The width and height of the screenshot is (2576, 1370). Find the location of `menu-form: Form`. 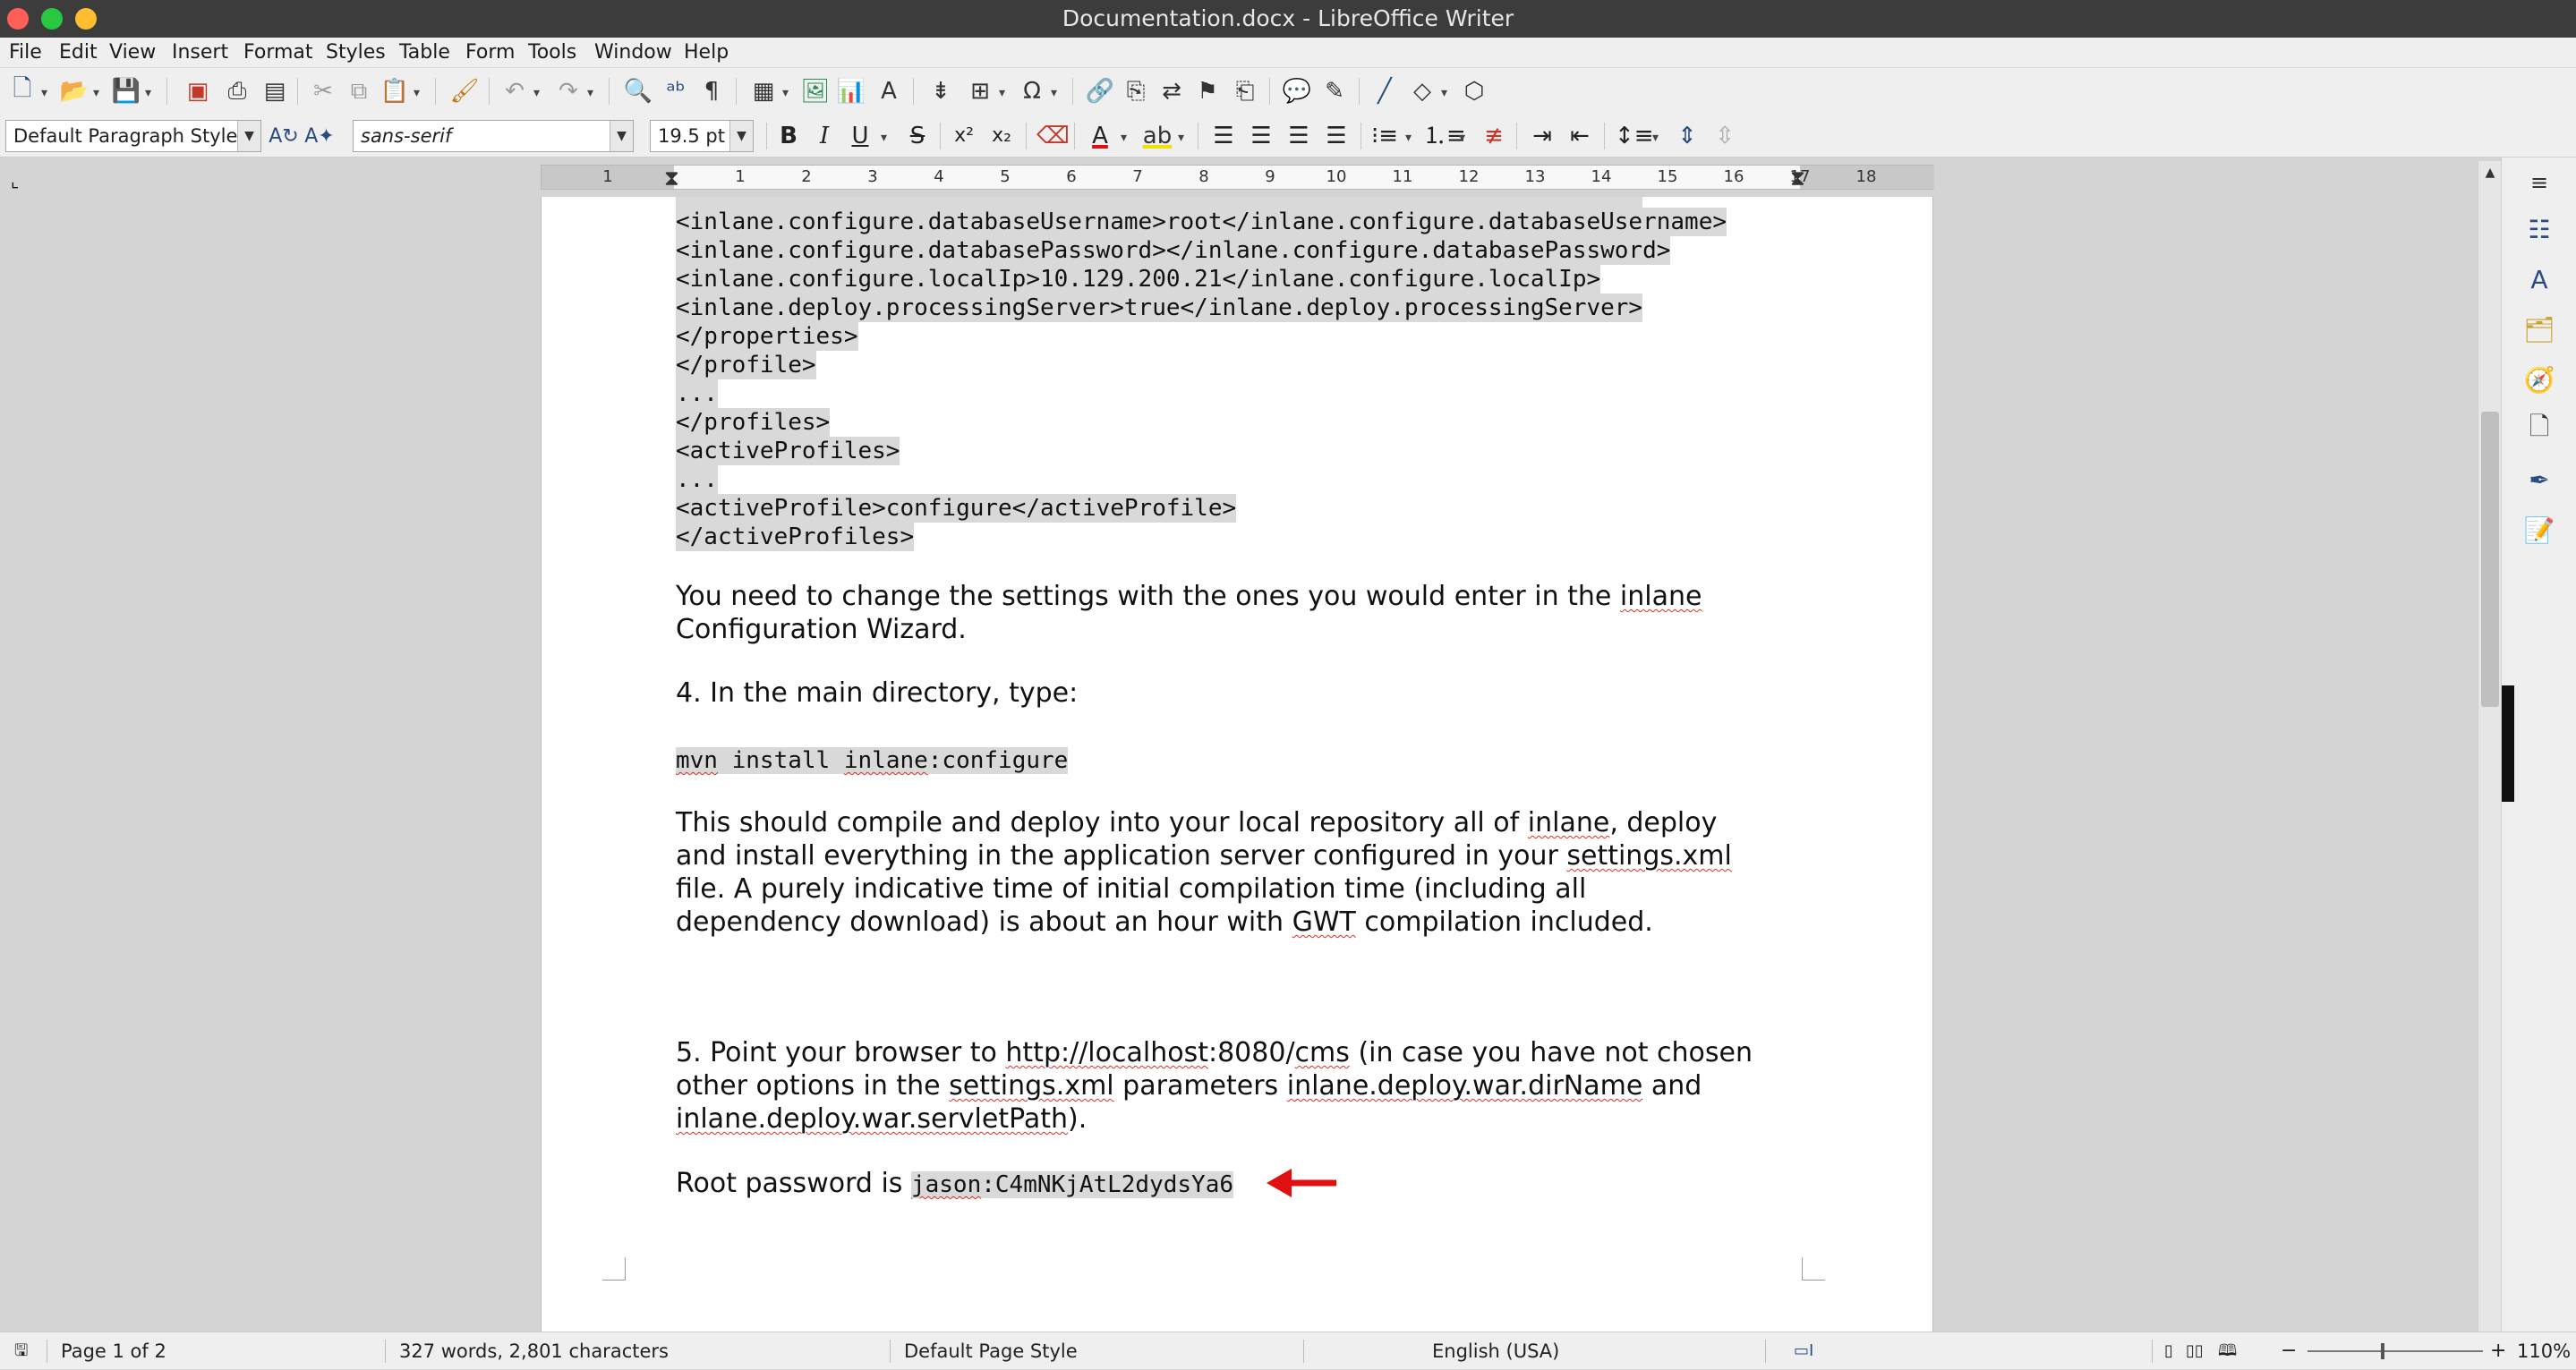

menu-form: Form is located at coordinates (490, 53).